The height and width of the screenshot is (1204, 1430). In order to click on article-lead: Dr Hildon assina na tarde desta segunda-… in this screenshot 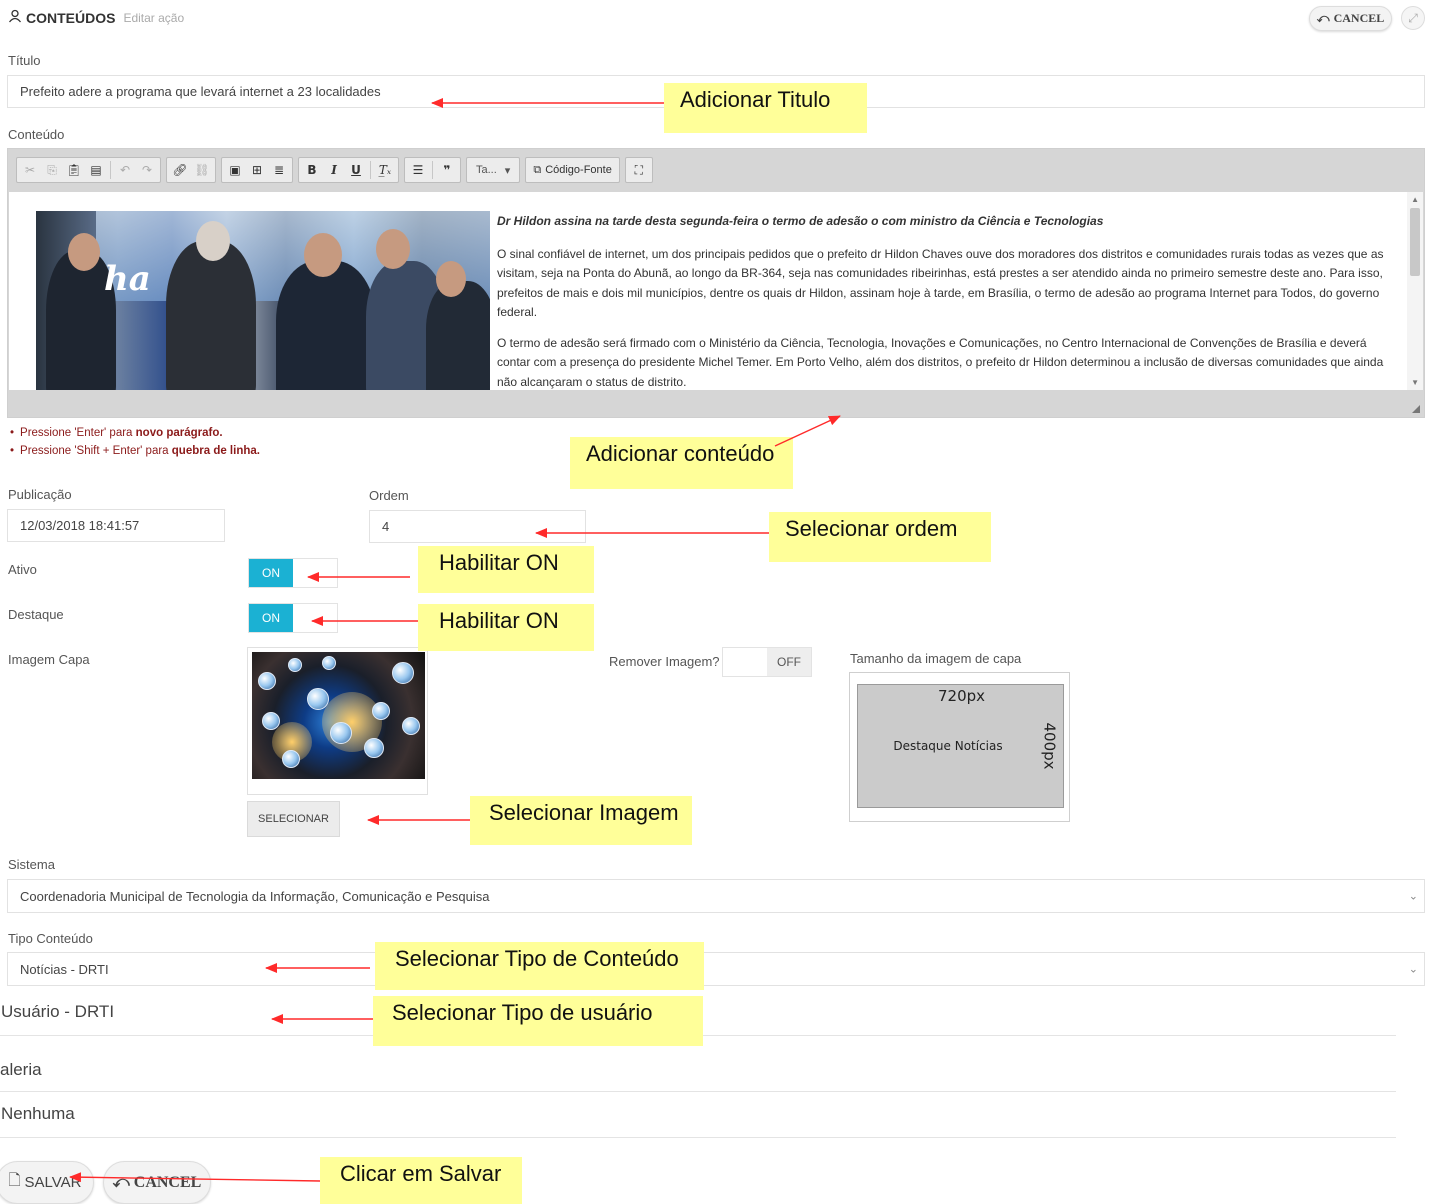, I will do `click(800, 221)`.